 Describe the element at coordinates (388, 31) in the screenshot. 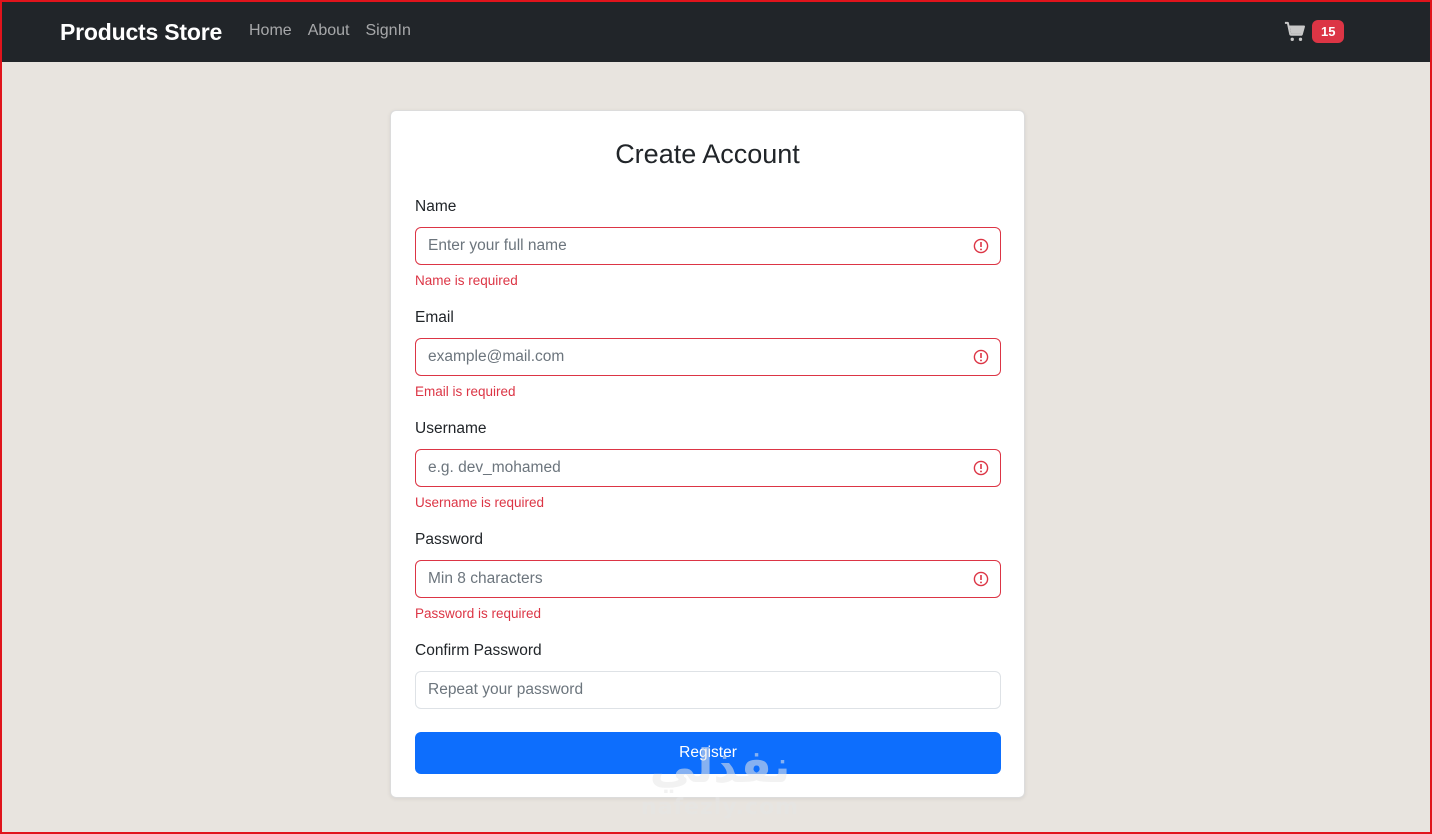

I see `nav-link-signin: SignIn` at that location.